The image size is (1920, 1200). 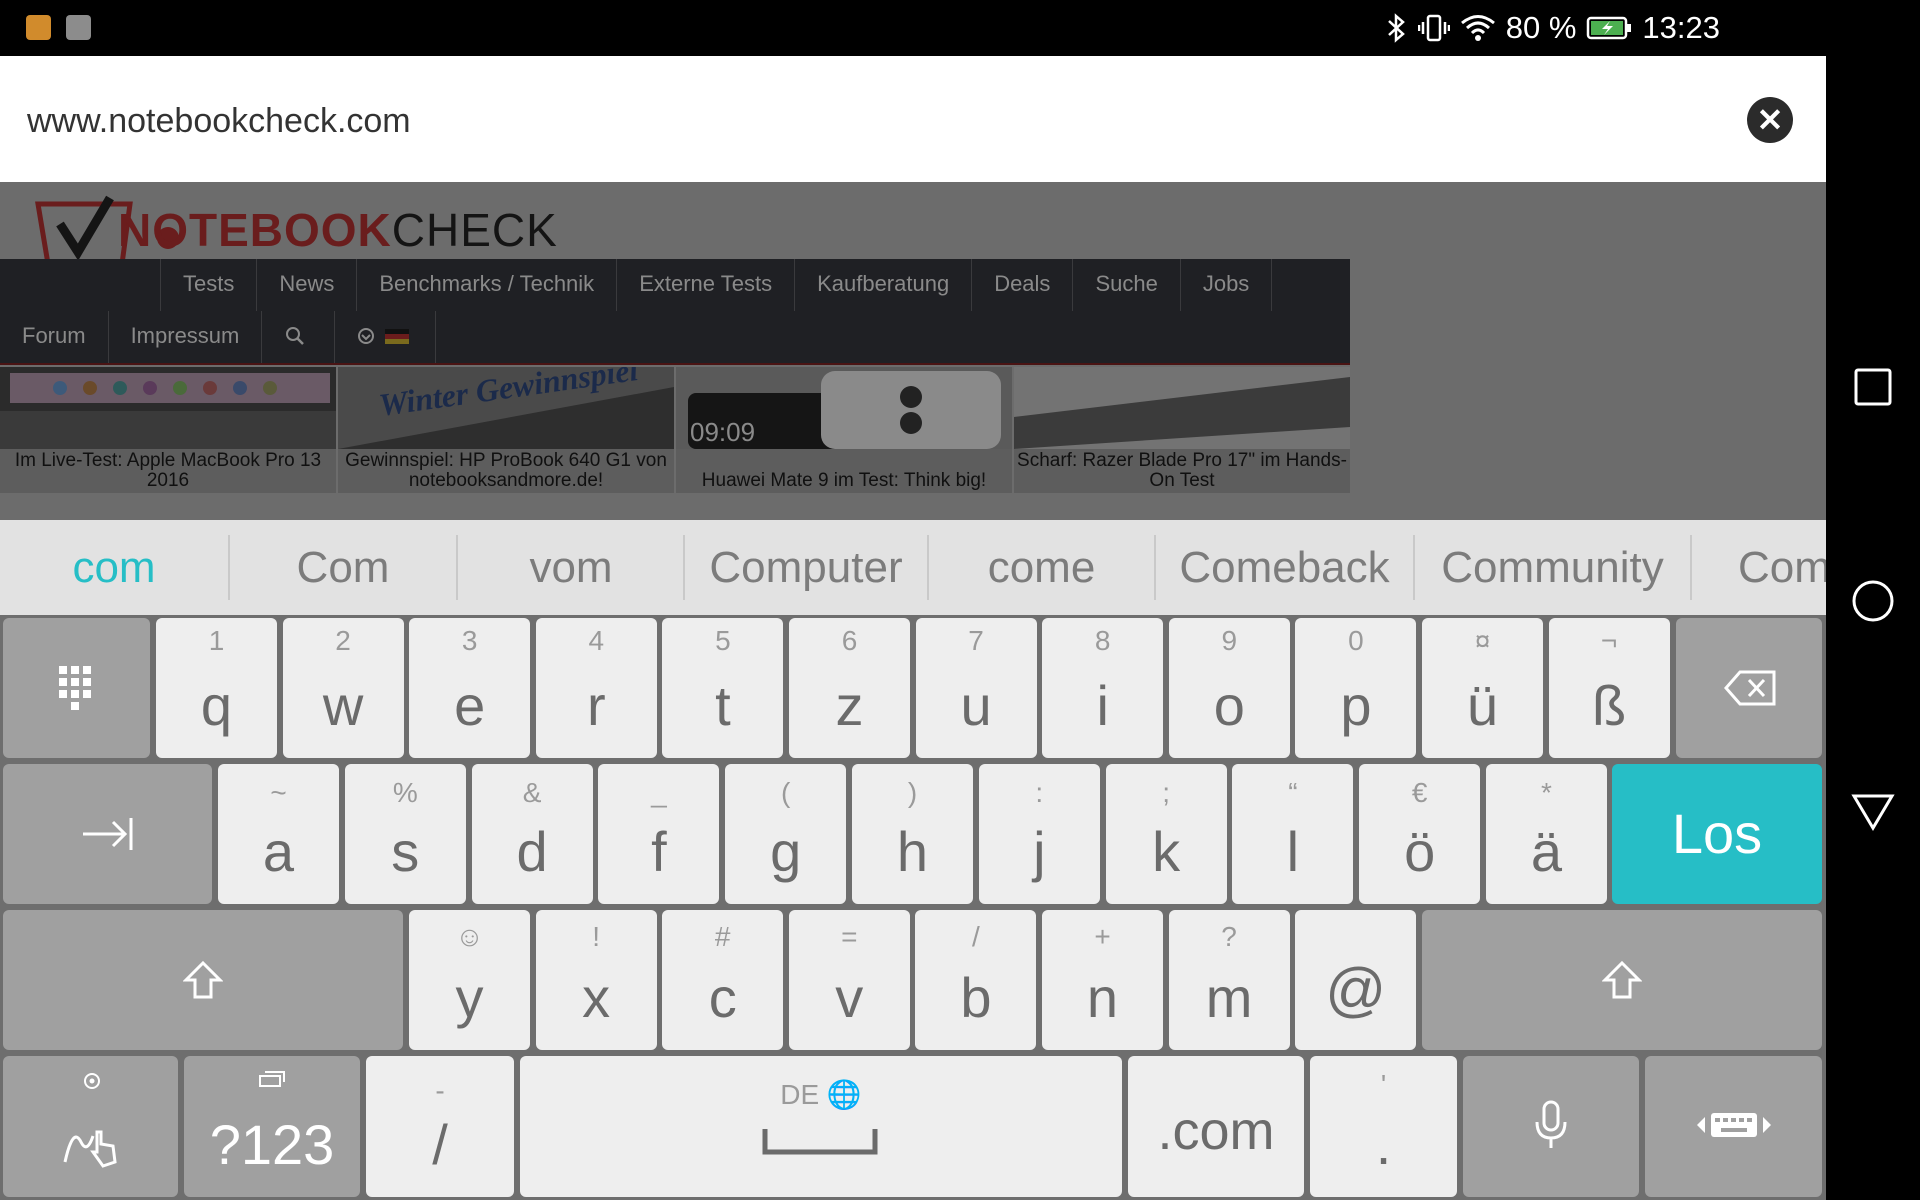 I want to click on key-ö: € ö, so click(x=1420, y=834).